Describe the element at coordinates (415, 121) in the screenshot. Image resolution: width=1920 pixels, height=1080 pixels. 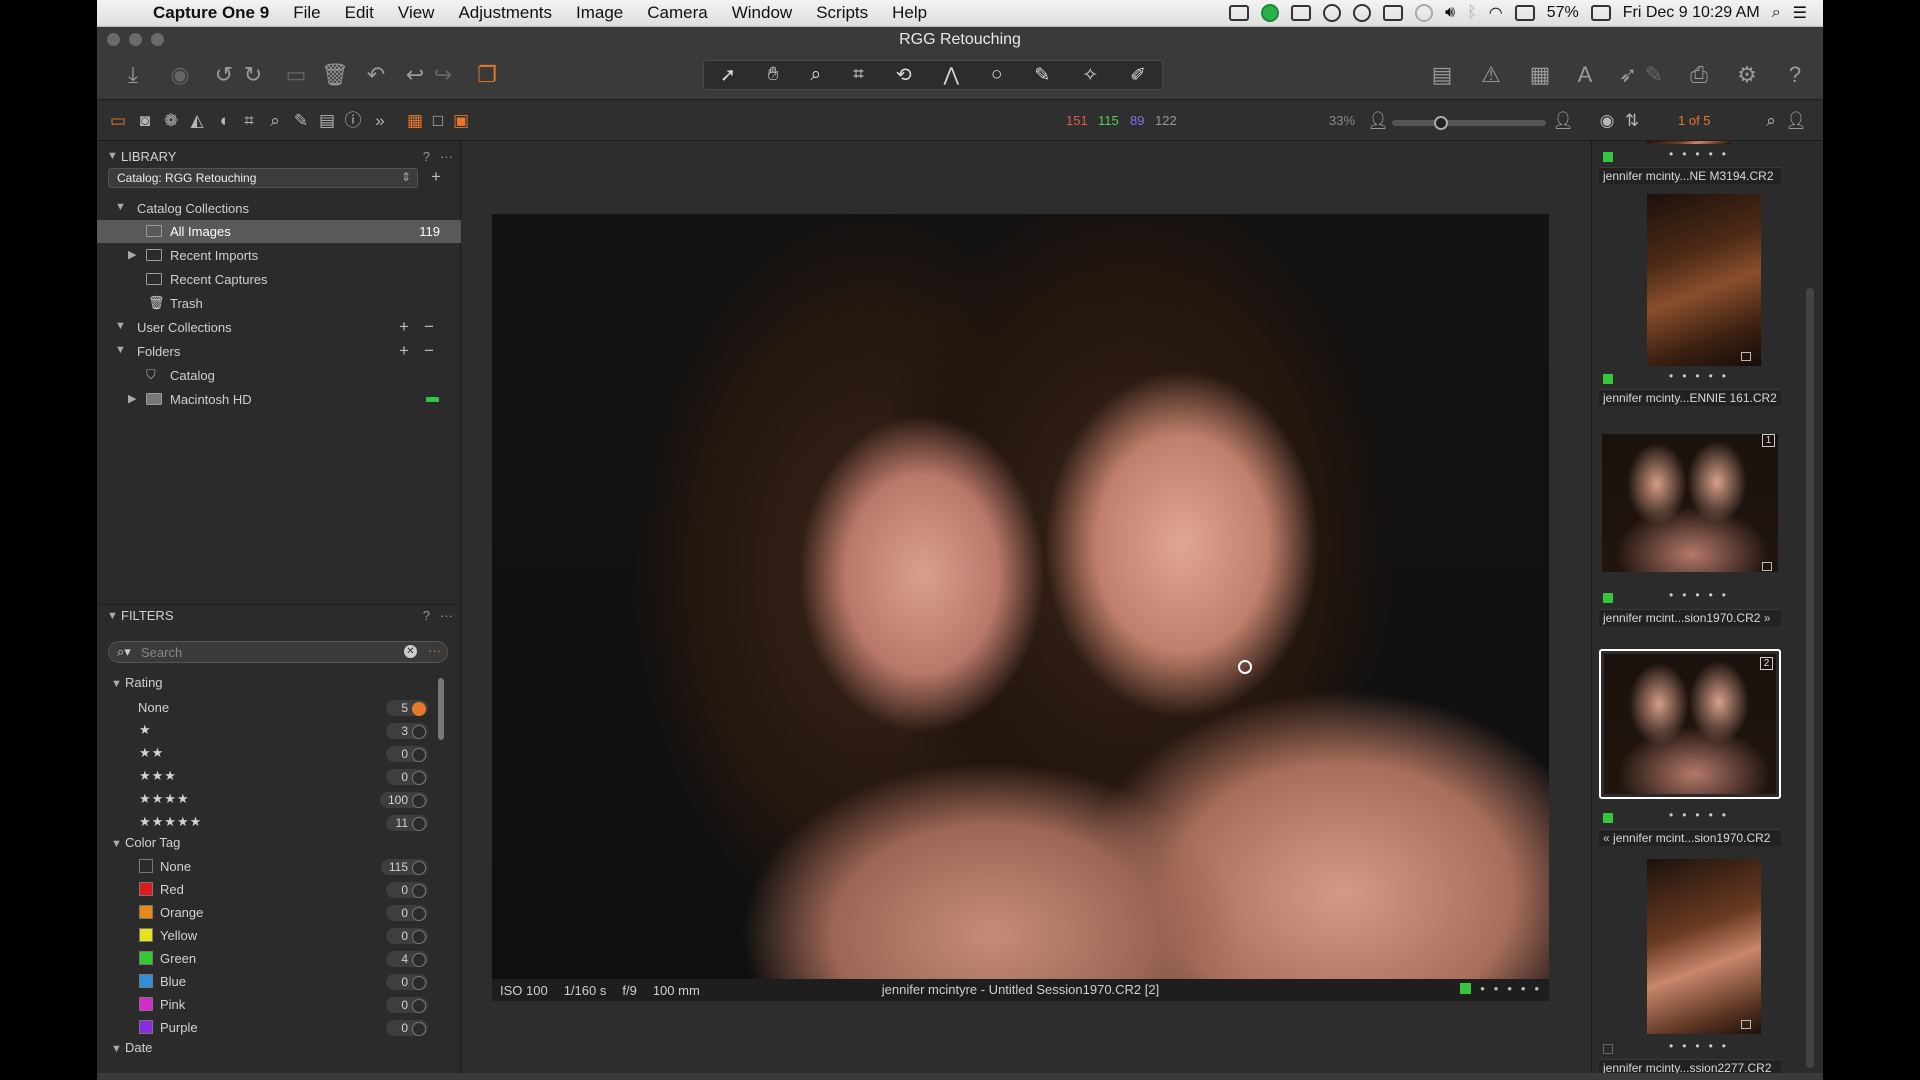
I see `grid-view-icon: ▦` at that location.